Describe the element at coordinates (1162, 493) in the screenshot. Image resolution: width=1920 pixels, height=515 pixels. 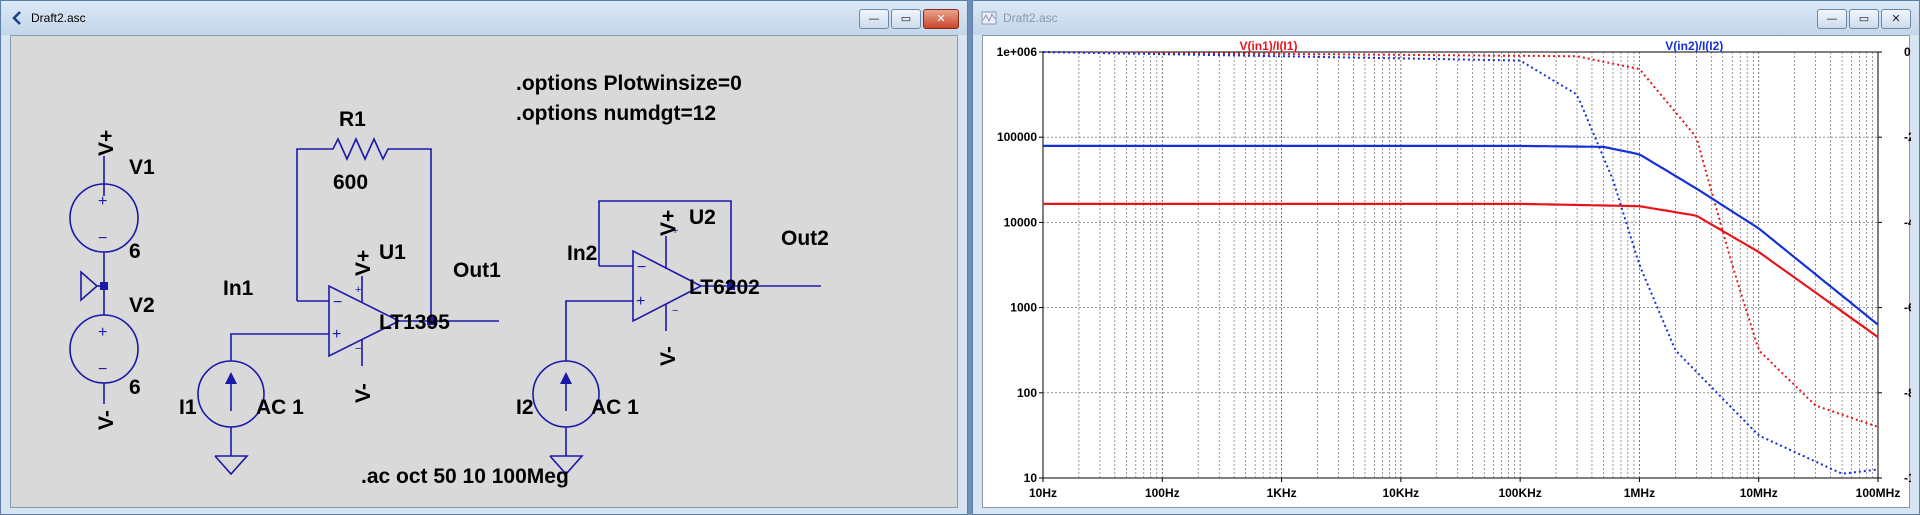
I see `x-tick-label: 100Hz` at that location.